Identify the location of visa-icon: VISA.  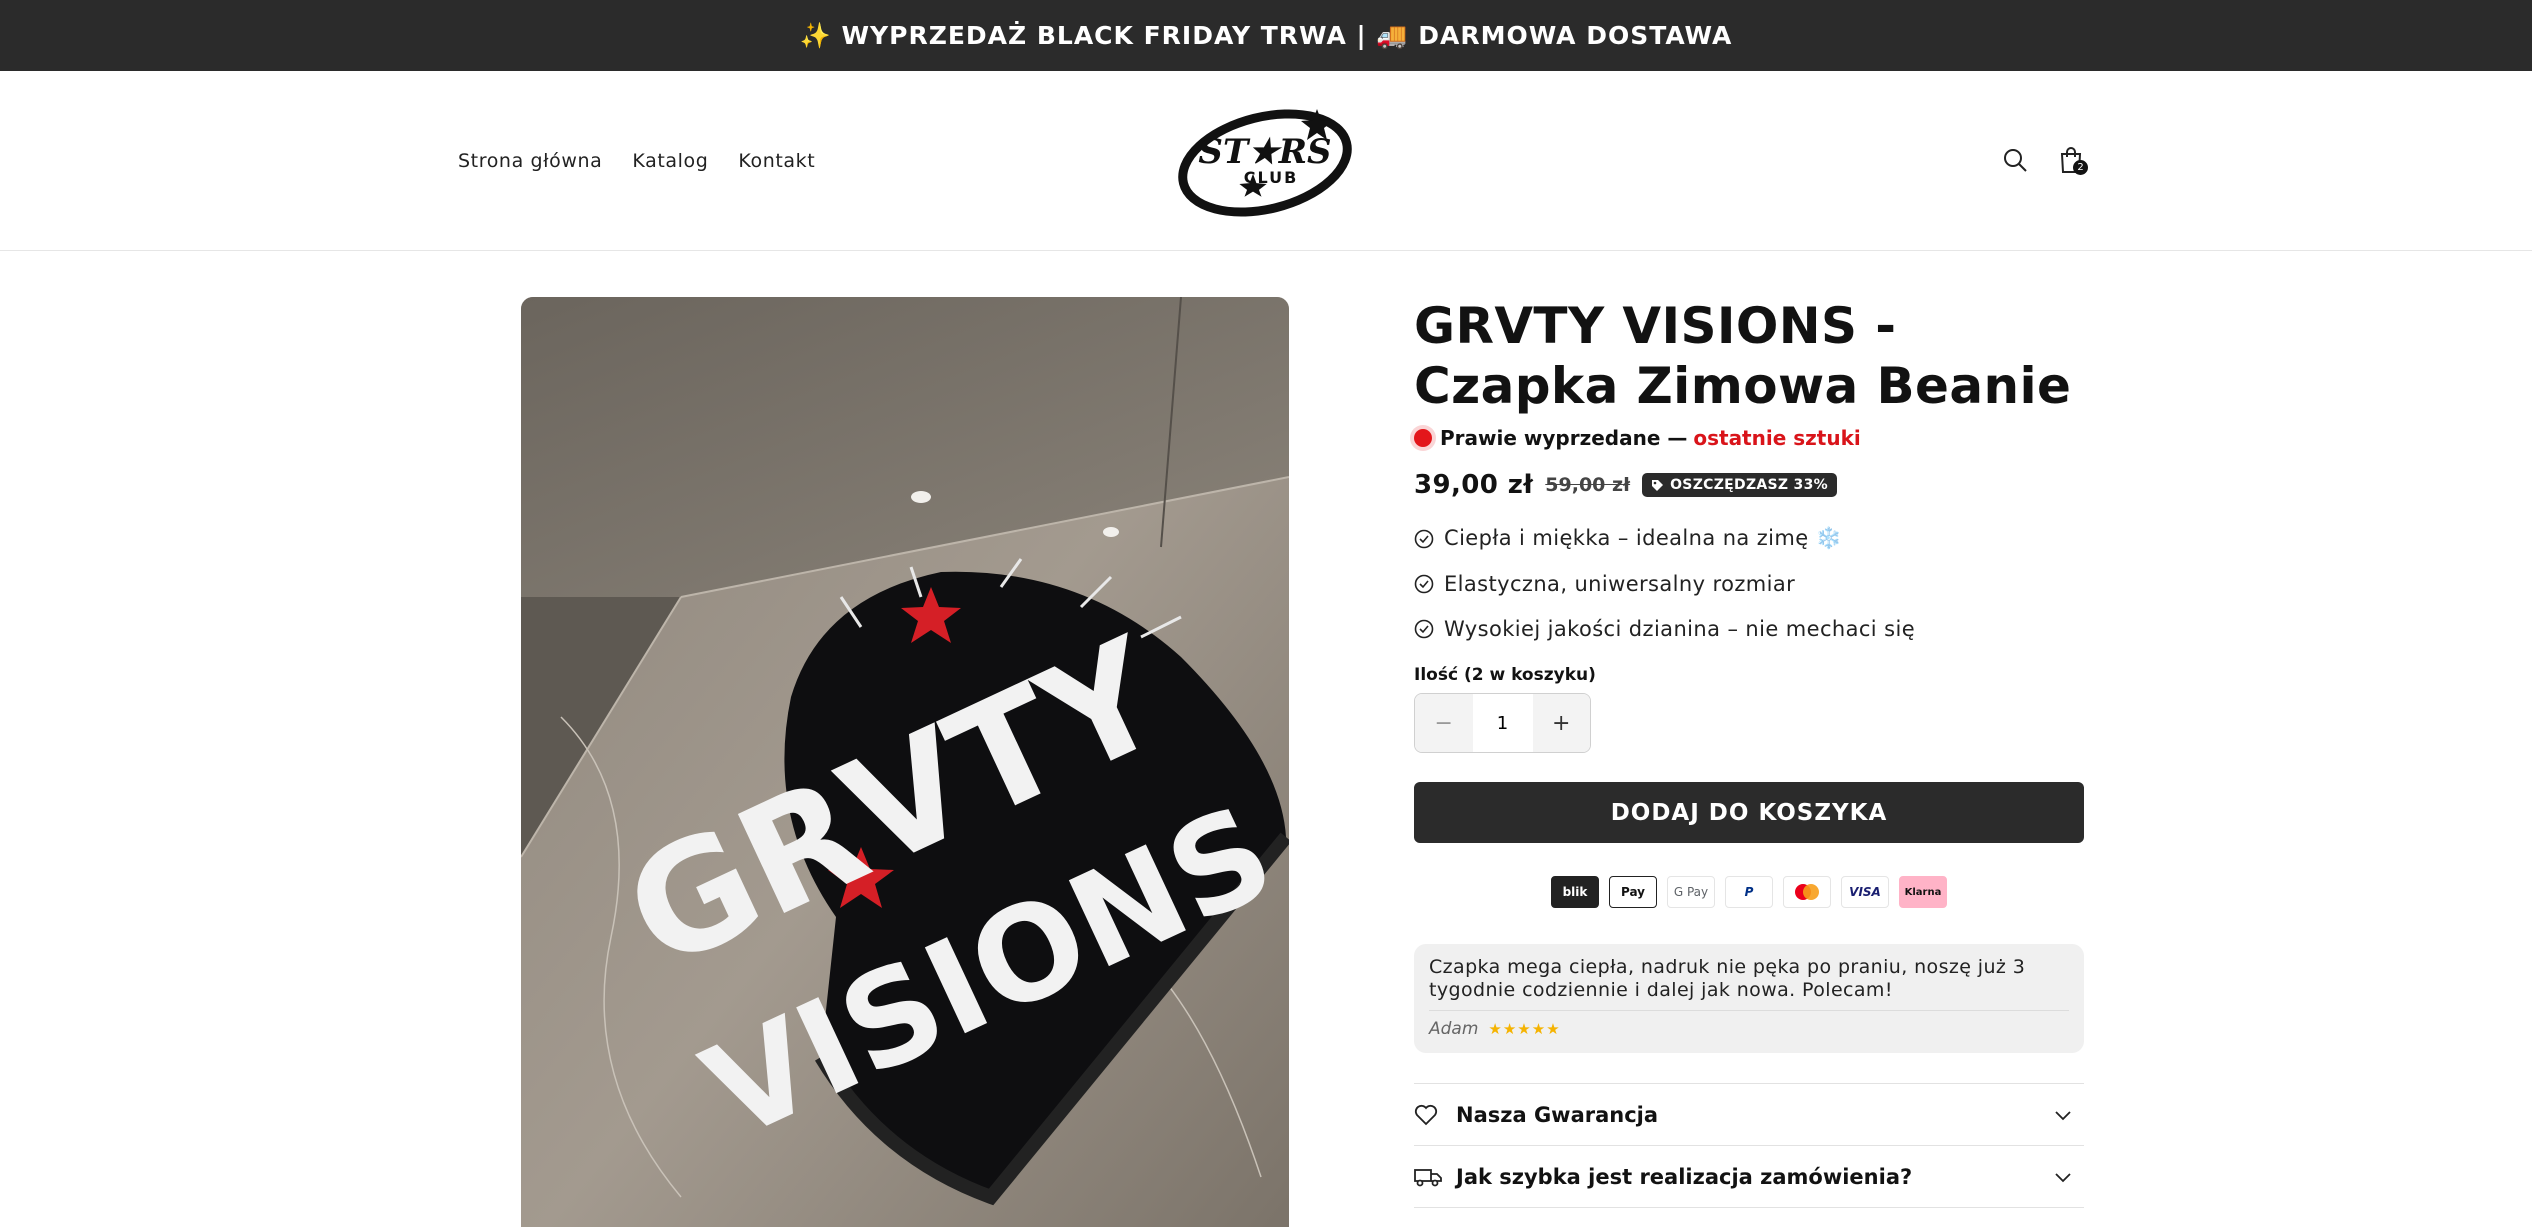
(1865, 892).